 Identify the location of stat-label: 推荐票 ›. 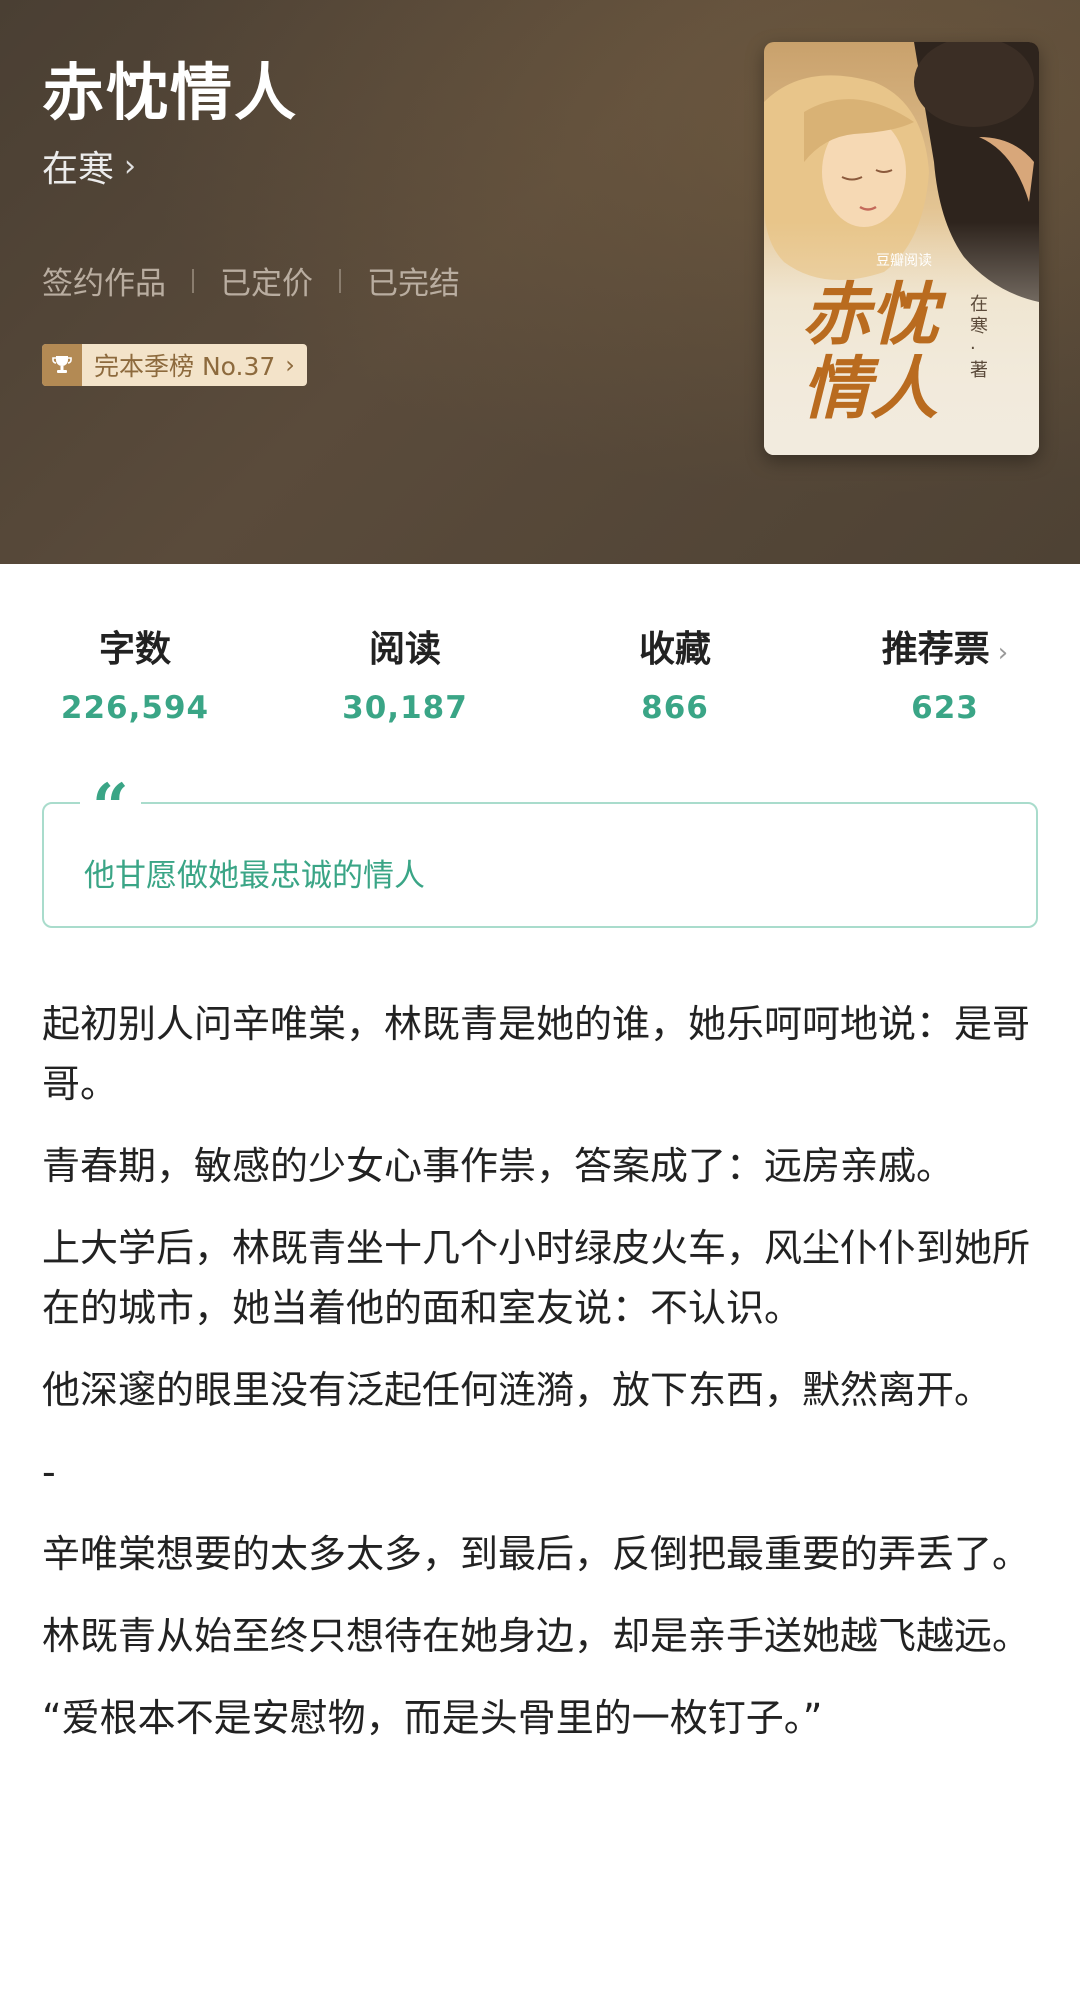
(945, 646).